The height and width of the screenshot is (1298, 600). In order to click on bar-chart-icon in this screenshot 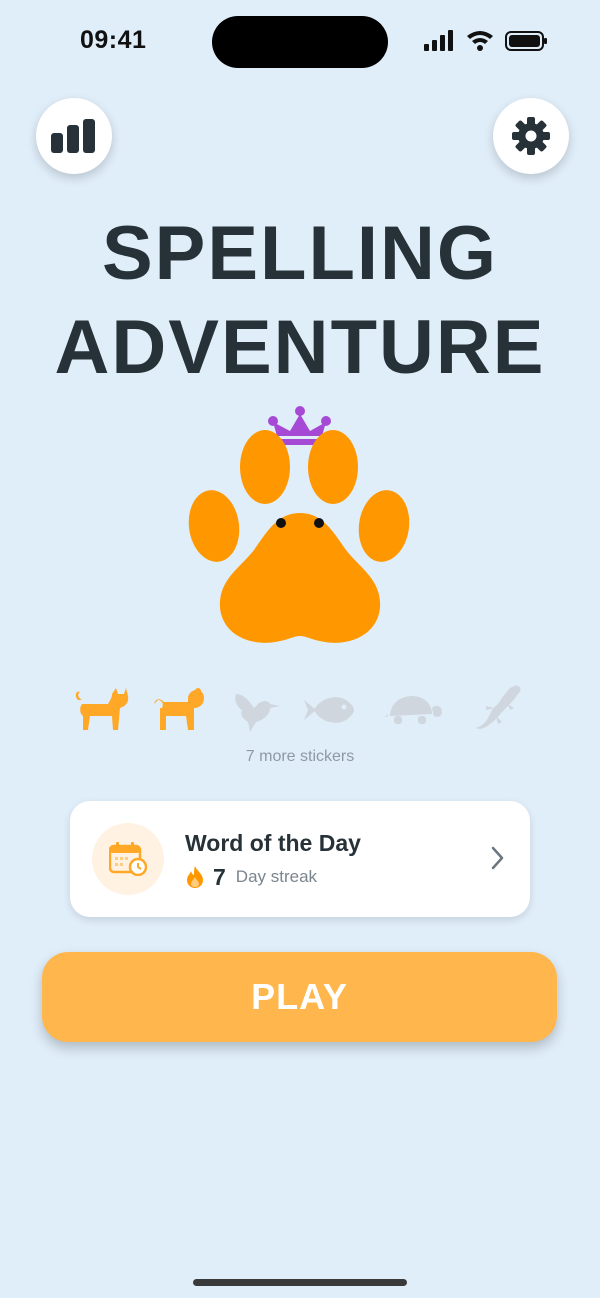, I will do `click(73, 136)`.